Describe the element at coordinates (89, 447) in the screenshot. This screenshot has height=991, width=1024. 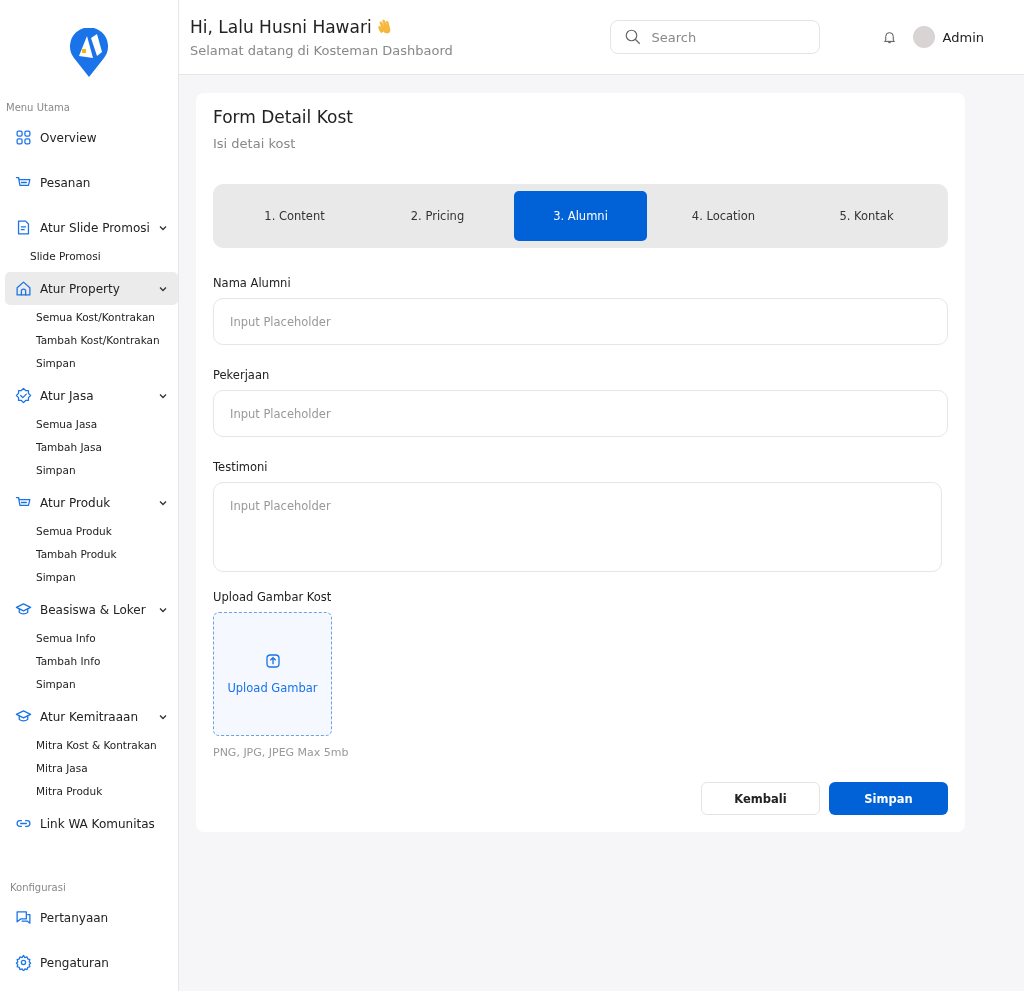
I see `submenu-item: Tambah Jasa` at that location.